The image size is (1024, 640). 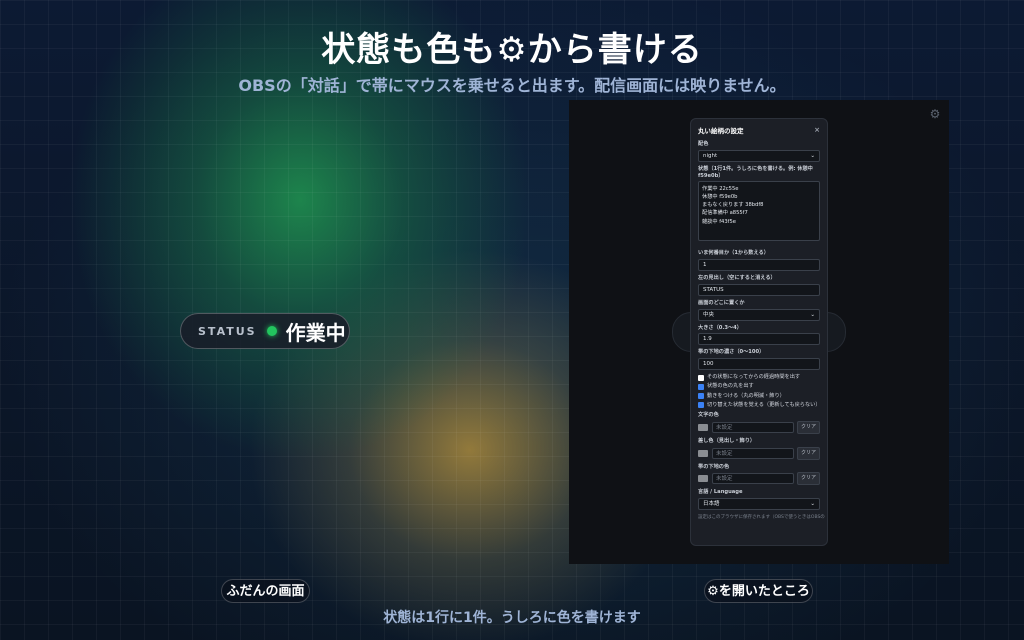 I want to click on accent-color-label: 差し色（見出し・飾り）, so click(x=727, y=440).